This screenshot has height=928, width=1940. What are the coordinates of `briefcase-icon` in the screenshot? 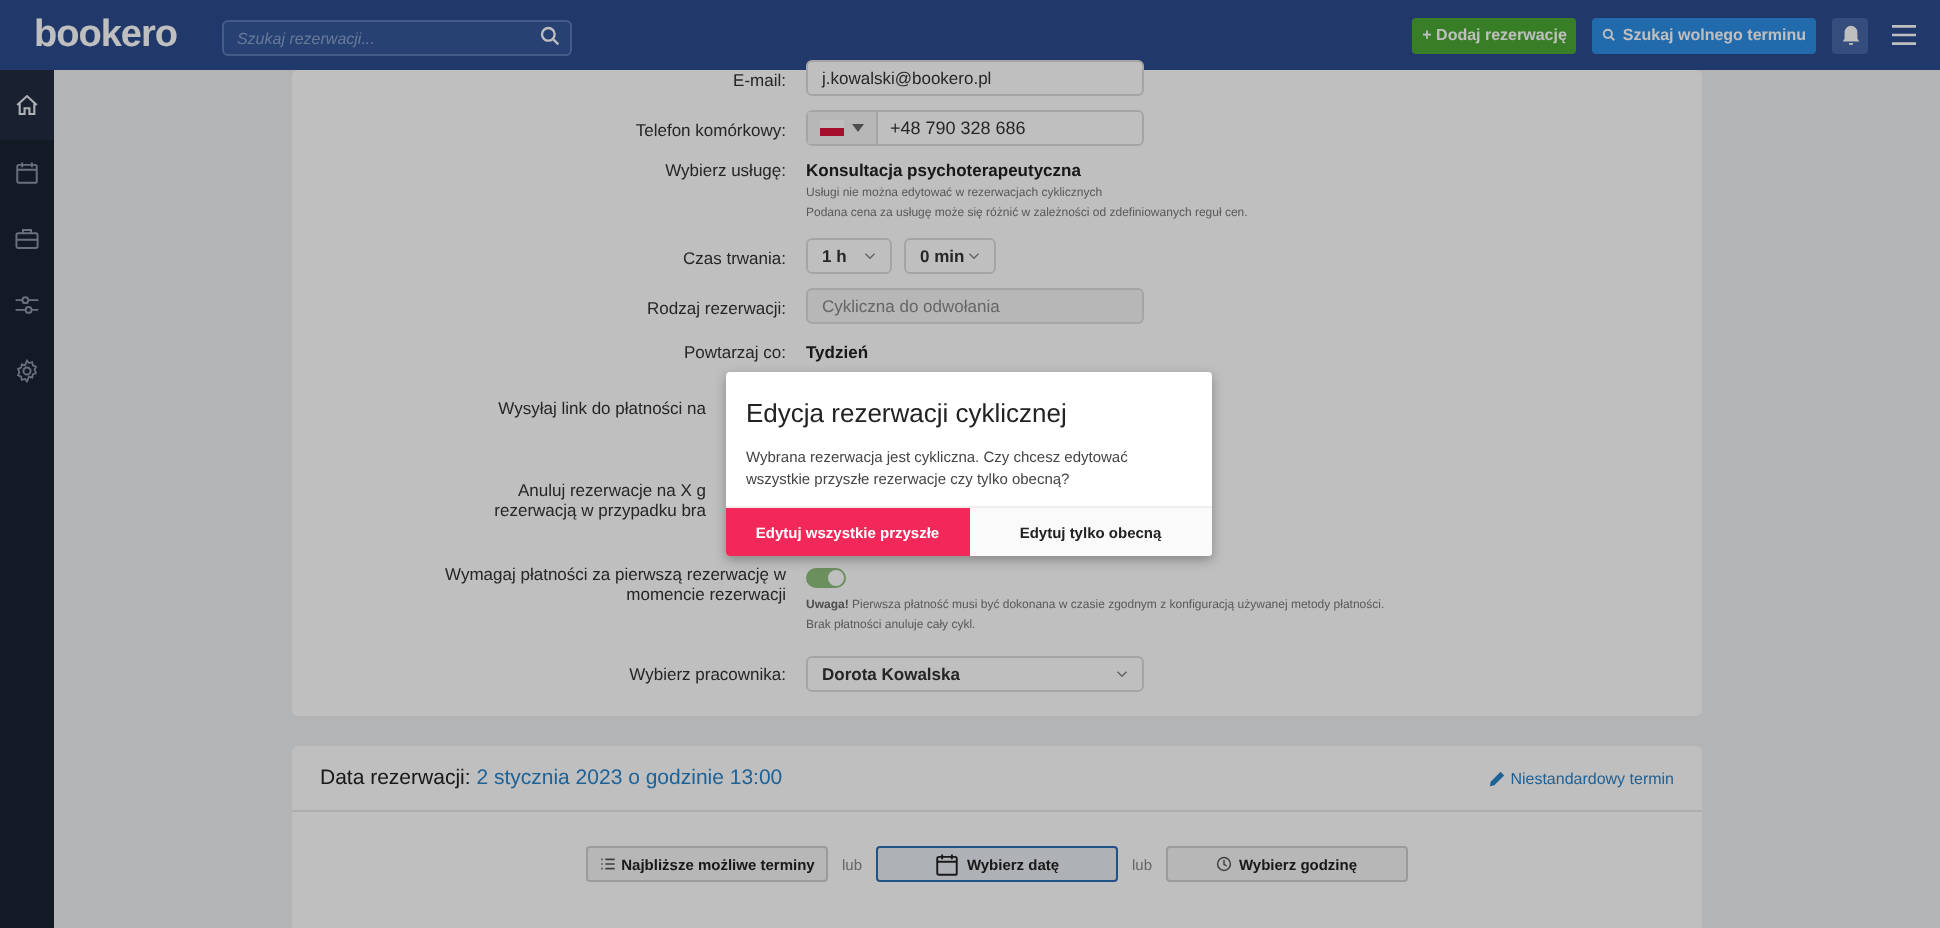 It's located at (27, 239).